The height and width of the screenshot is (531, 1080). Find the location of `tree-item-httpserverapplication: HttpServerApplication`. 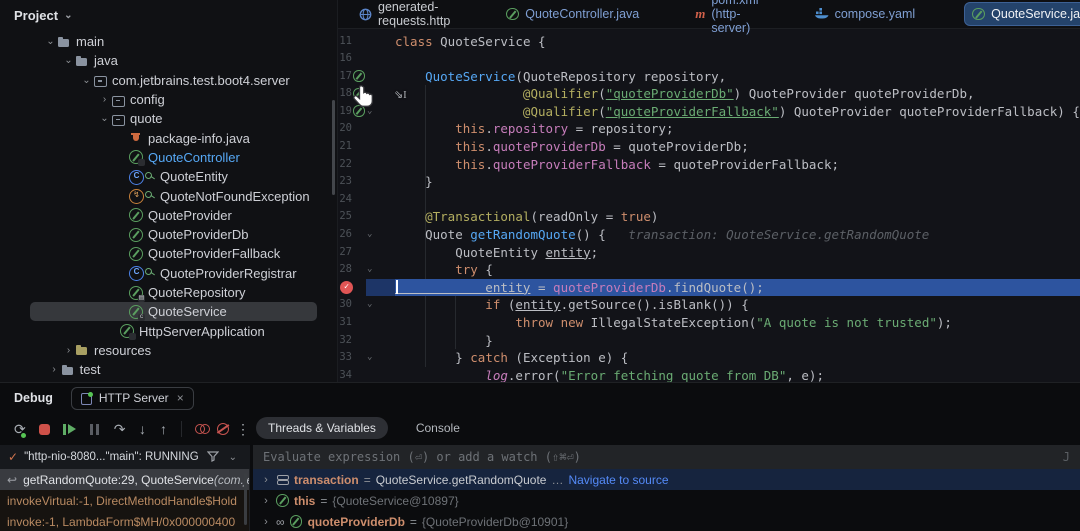

tree-item-httpserverapplication: HttpServerApplication is located at coordinates (168, 331).